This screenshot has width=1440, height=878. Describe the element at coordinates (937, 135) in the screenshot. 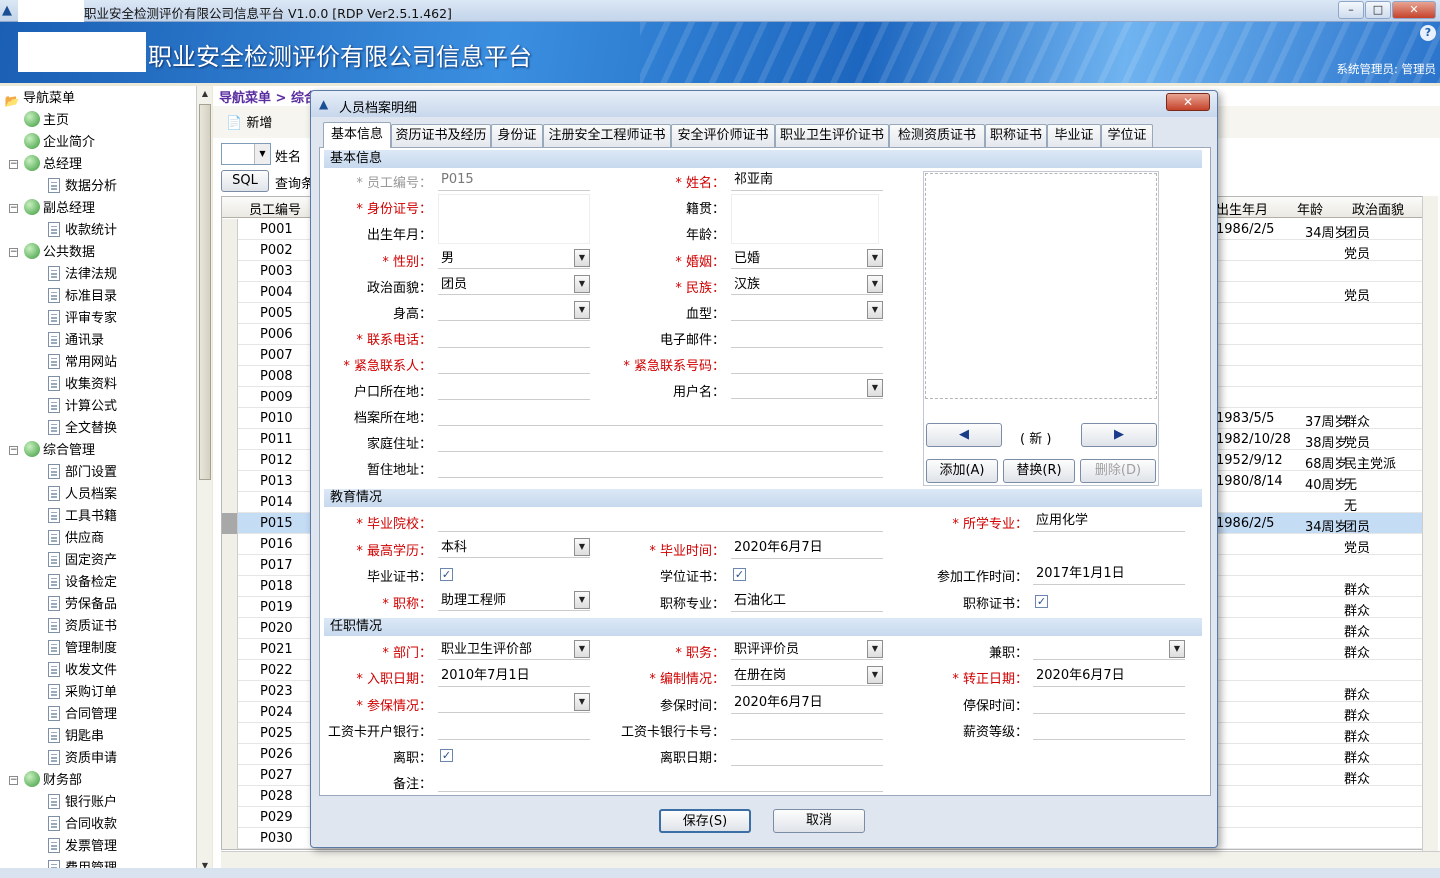

I see `tab-6: 检测资质证书` at that location.